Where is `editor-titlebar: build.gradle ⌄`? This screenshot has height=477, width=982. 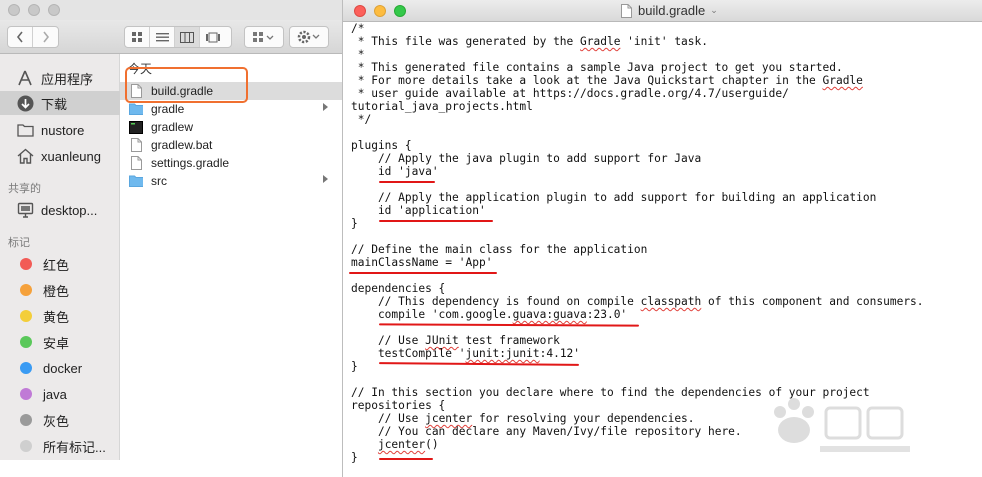
editor-titlebar: build.gradle ⌄ is located at coordinates (662, 11).